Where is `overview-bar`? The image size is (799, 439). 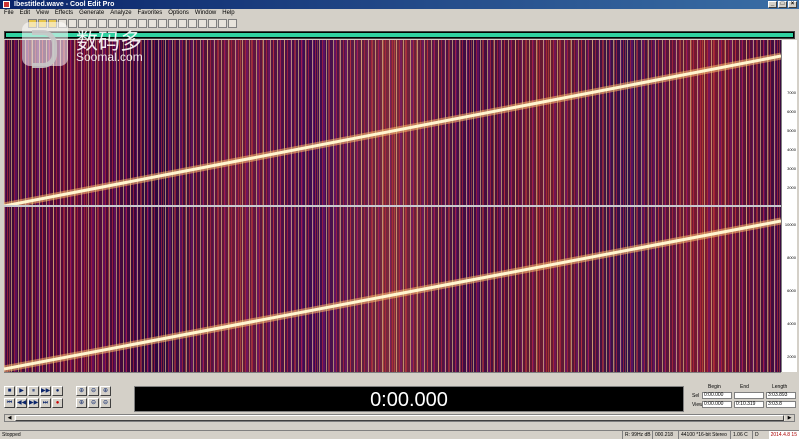
overview-bar is located at coordinates (399, 35).